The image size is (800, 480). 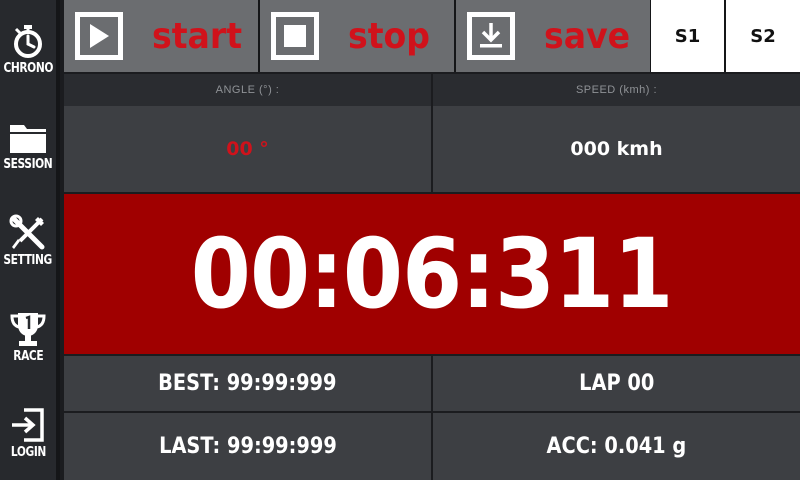 What do you see at coordinates (28, 452) in the screenshot?
I see `sidebar-item-label: LOGIN` at bounding box center [28, 452].